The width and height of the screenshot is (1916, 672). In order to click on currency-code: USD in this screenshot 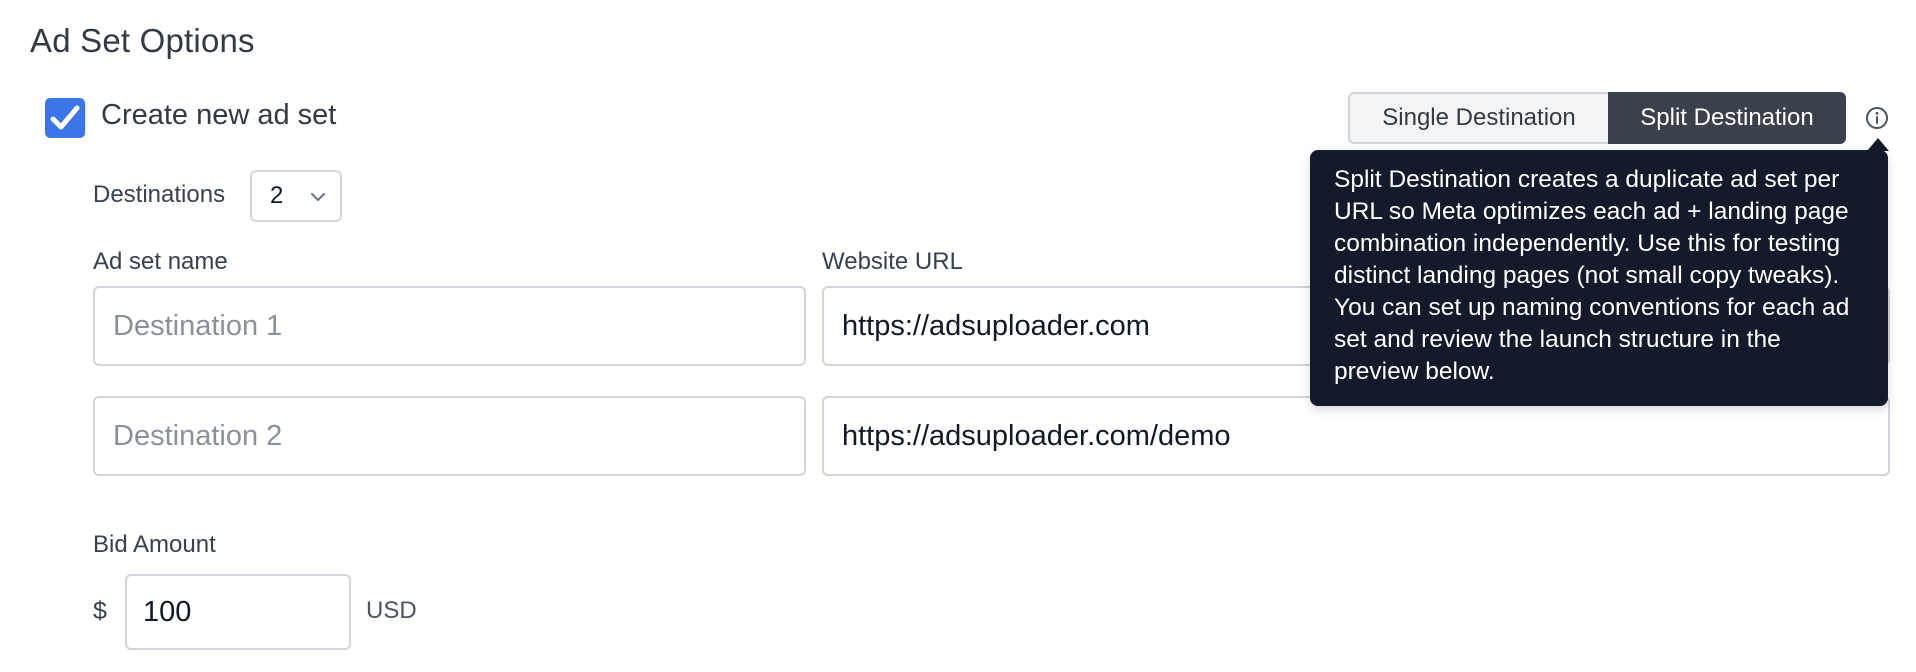, I will do `click(391, 610)`.